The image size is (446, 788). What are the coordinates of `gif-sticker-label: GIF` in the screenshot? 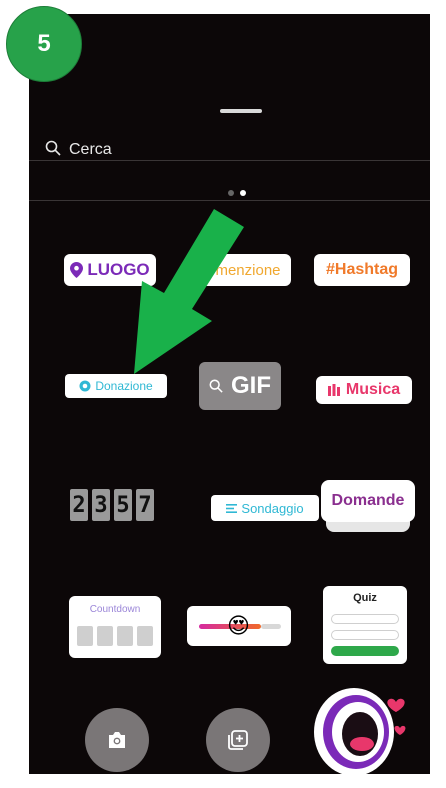 It's located at (251, 385).